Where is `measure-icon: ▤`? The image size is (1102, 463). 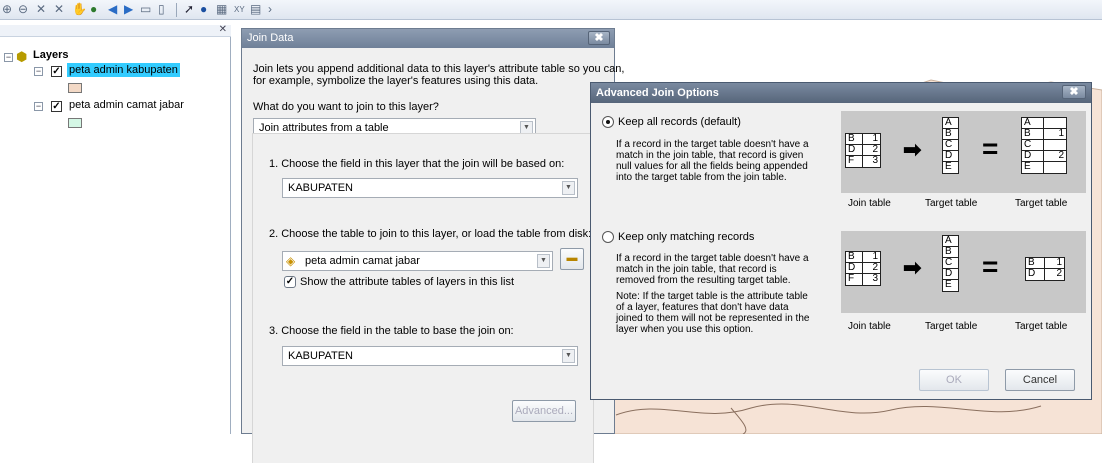
measure-icon: ▤ is located at coordinates (255, 9).